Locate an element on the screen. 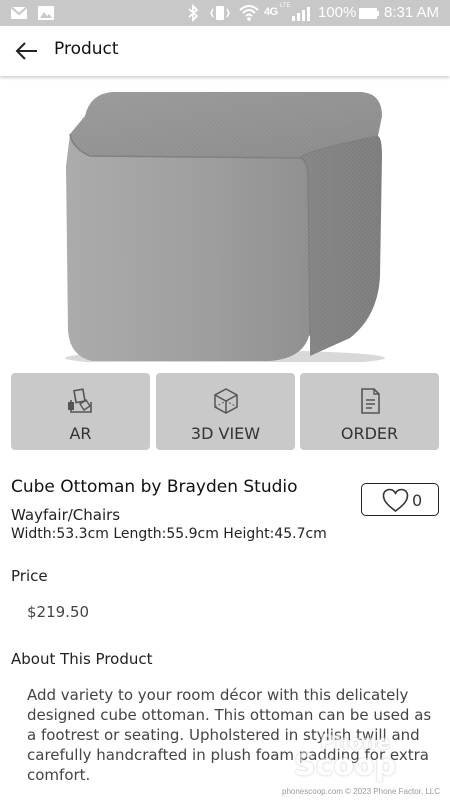 The width and height of the screenshot is (450, 800). document-icon is located at coordinates (370, 401).